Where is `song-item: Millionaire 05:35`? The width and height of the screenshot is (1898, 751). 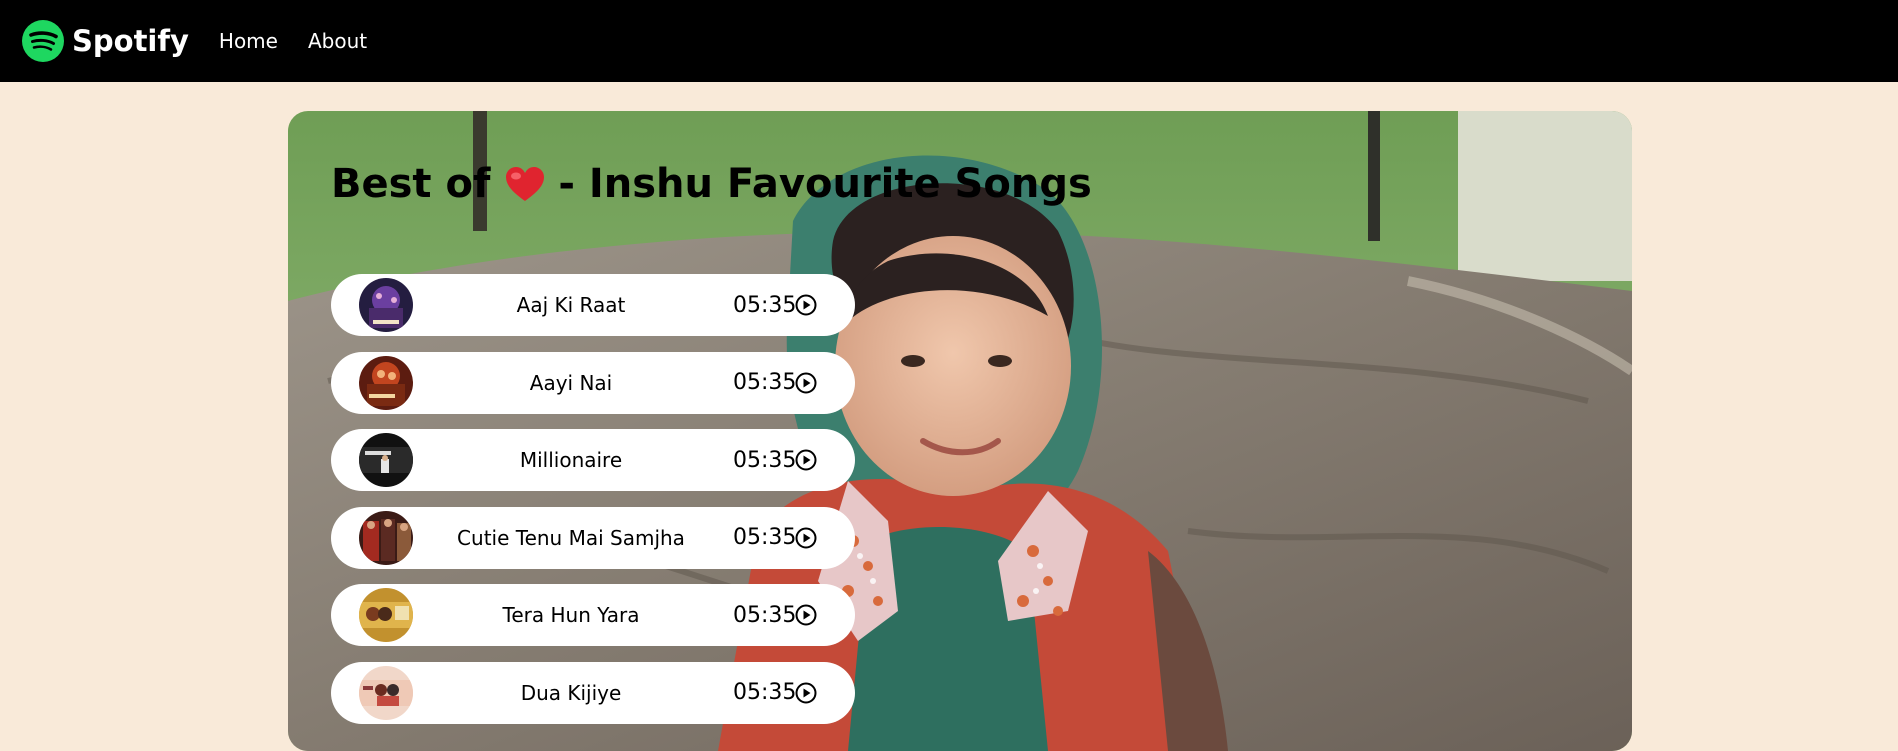
song-item: Millionaire 05:35 is located at coordinates (593, 460).